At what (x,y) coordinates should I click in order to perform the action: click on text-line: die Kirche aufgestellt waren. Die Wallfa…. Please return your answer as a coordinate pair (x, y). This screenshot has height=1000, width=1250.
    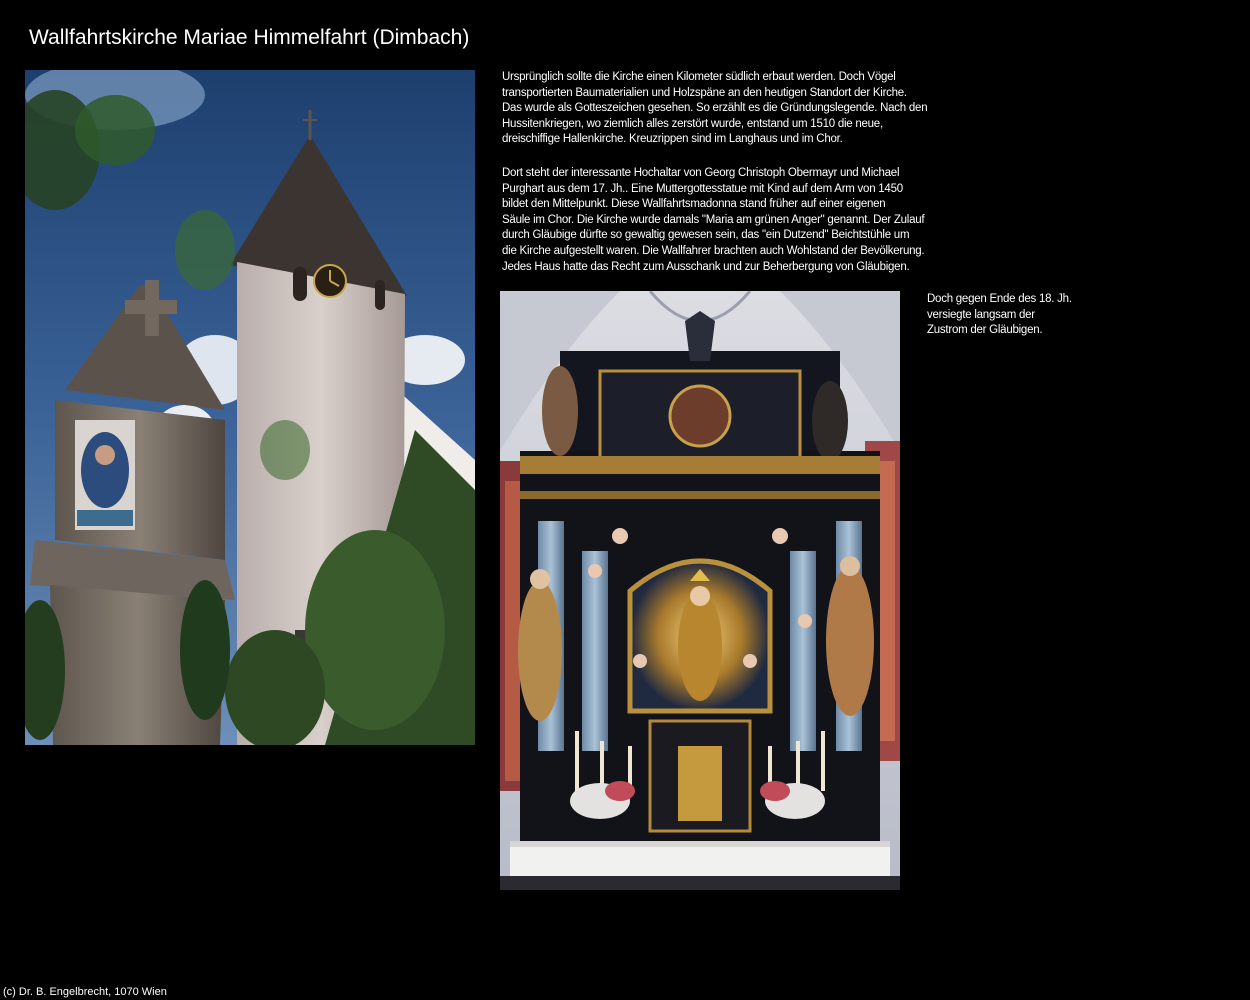
    Looking at the image, I should click on (713, 250).